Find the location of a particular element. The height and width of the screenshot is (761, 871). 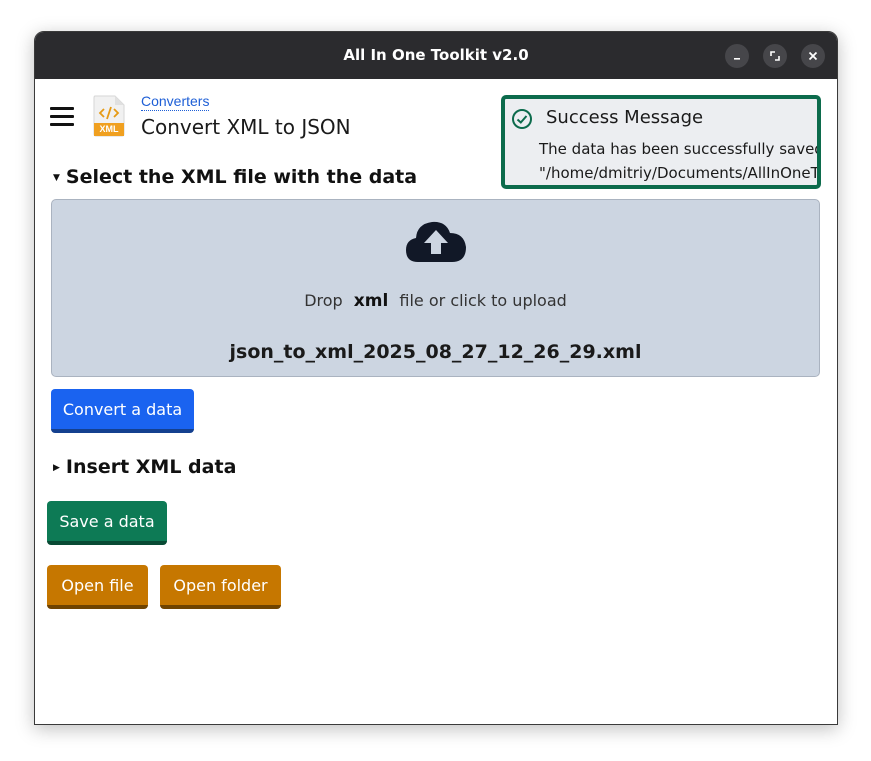

dropzone-hint: Drop xml file or click to upload is located at coordinates (435, 301).